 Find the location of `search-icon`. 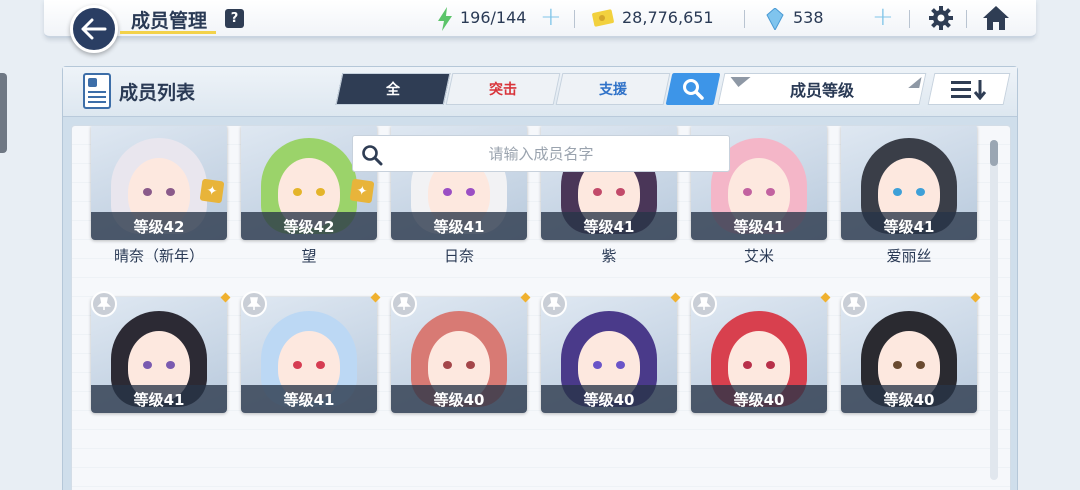

search-icon is located at coordinates (693, 89).